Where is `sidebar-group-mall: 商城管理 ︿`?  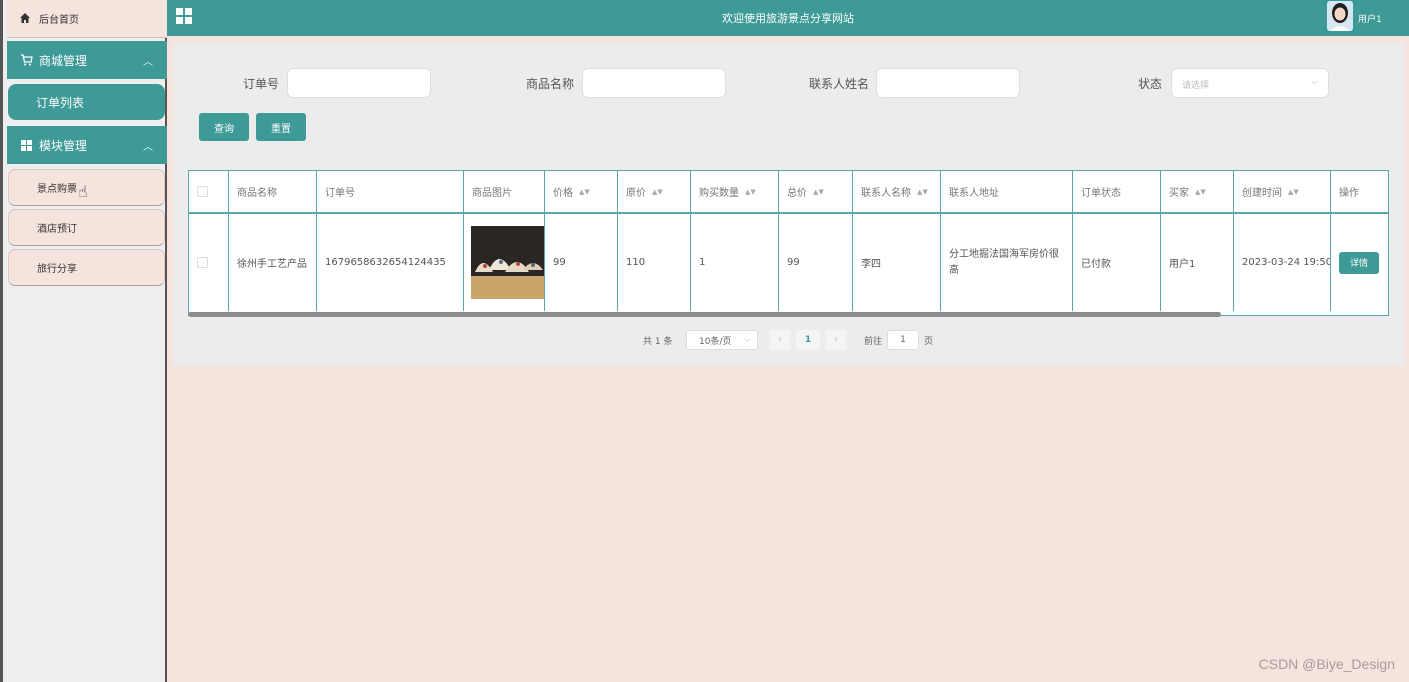 sidebar-group-mall: 商城管理 ︿ is located at coordinates (87, 60).